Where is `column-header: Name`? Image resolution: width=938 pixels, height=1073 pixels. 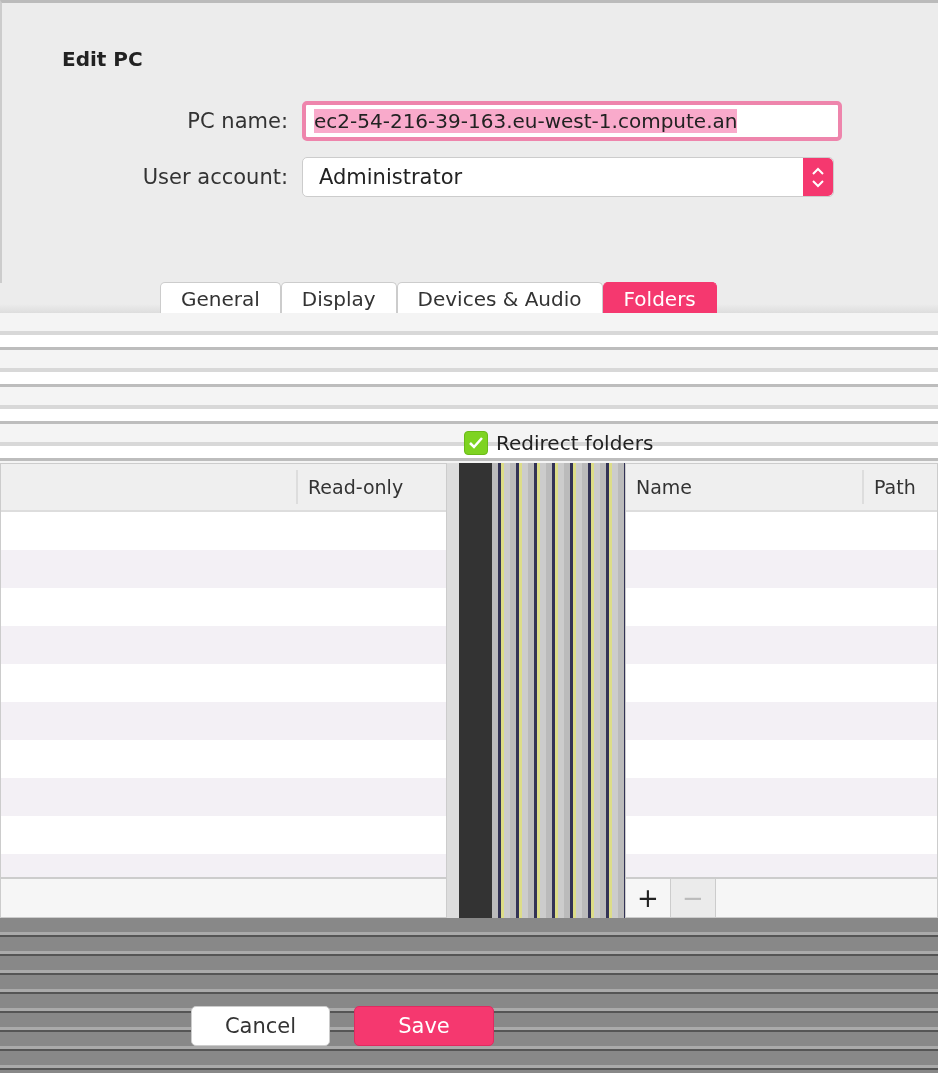
column-header: Name is located at coordinates (664, 487).